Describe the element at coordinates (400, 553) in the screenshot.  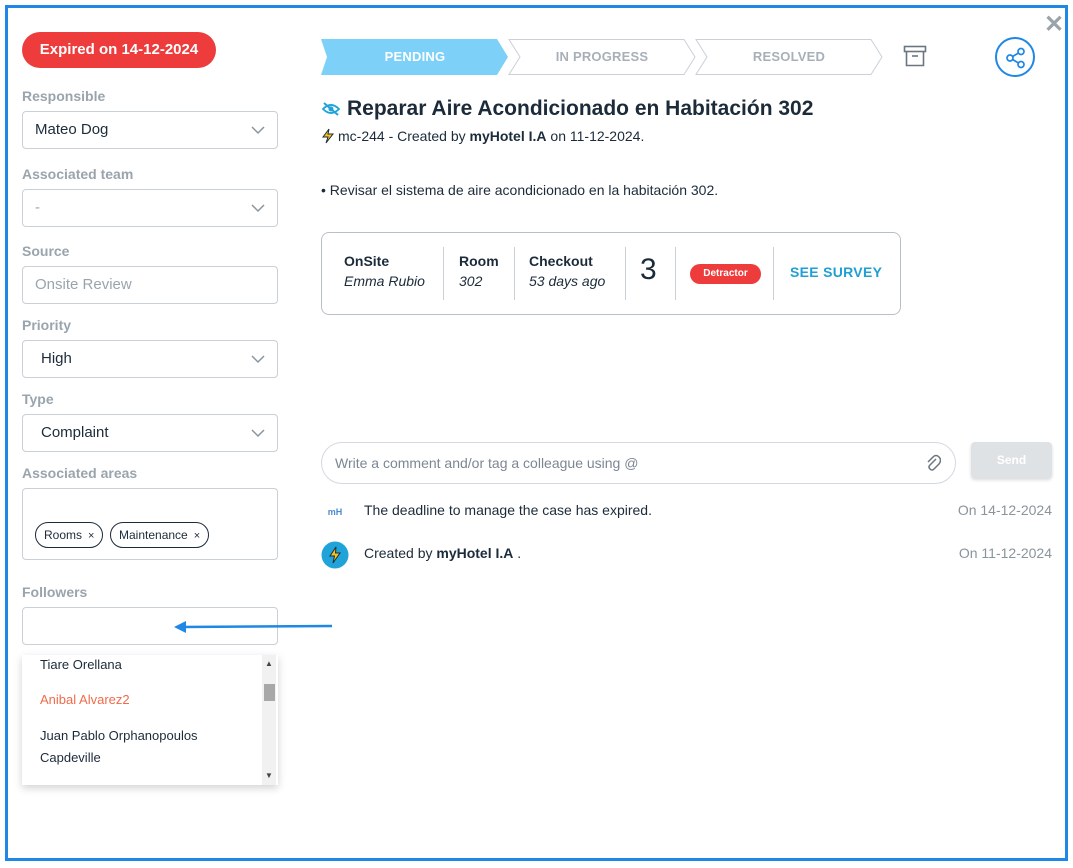
I see `log-prefix: Created by` at that location.